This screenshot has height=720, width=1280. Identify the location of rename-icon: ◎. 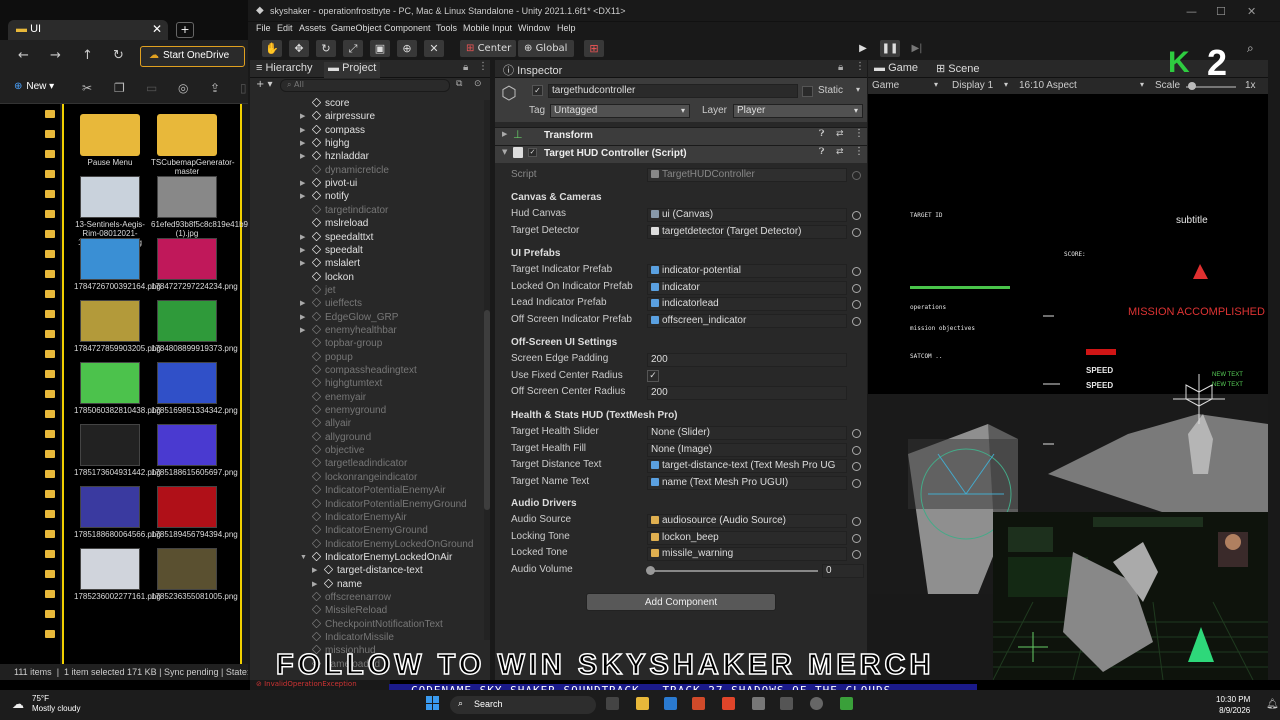
(183, 88).